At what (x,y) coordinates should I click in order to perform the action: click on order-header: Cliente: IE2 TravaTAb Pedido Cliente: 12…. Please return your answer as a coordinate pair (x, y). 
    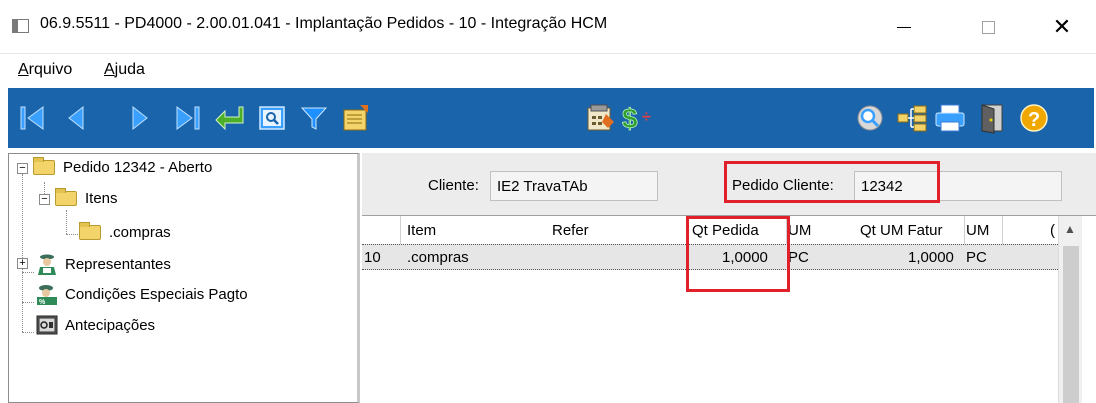
    Looking at the image, I should click on (729, 184).